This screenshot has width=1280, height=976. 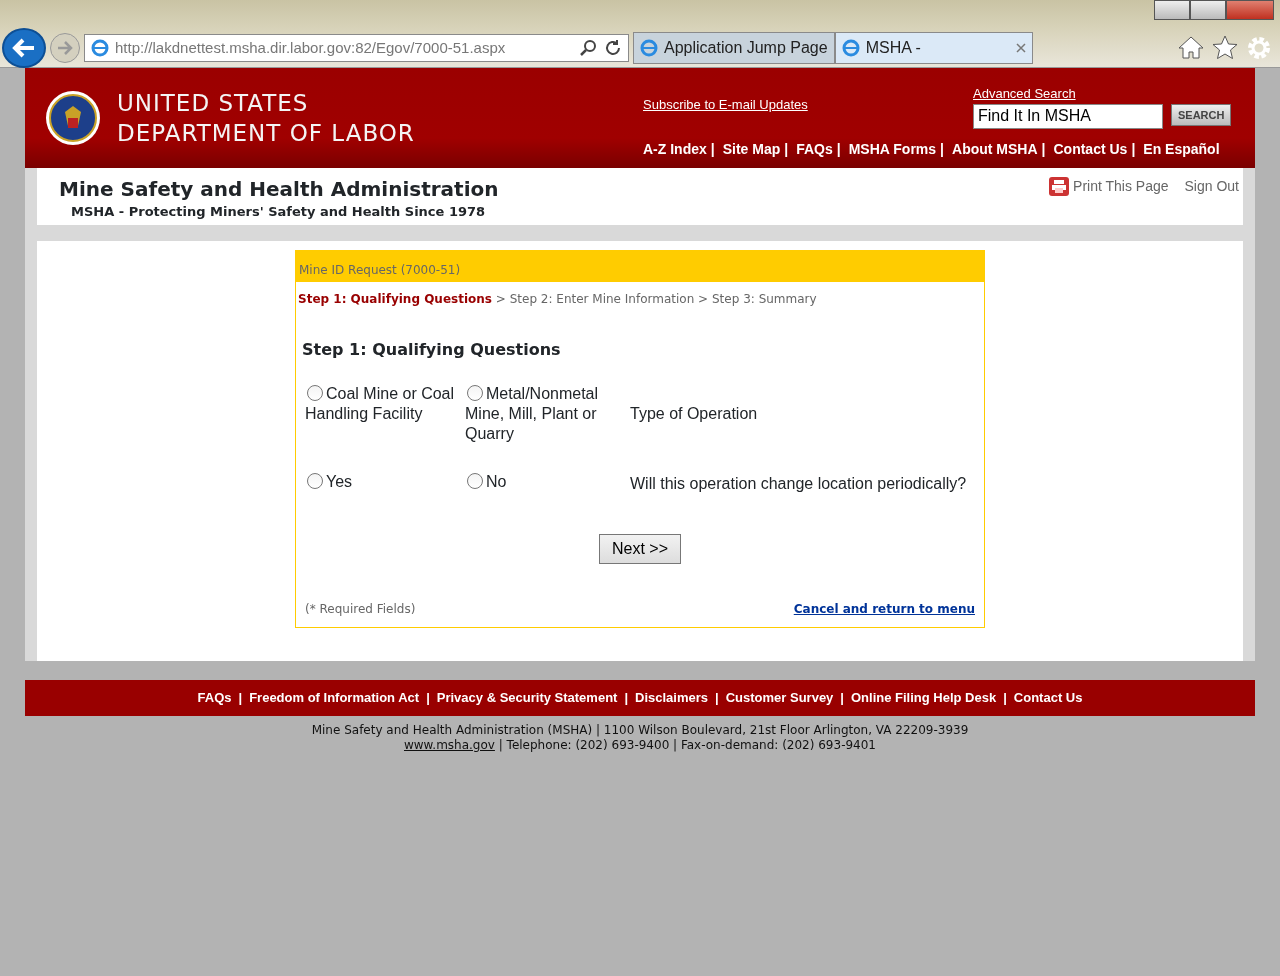 What do you see at coordinates (214, 698) in the screenshot?
I see `footer-link: FAQs` at bounding box center [214, 698].